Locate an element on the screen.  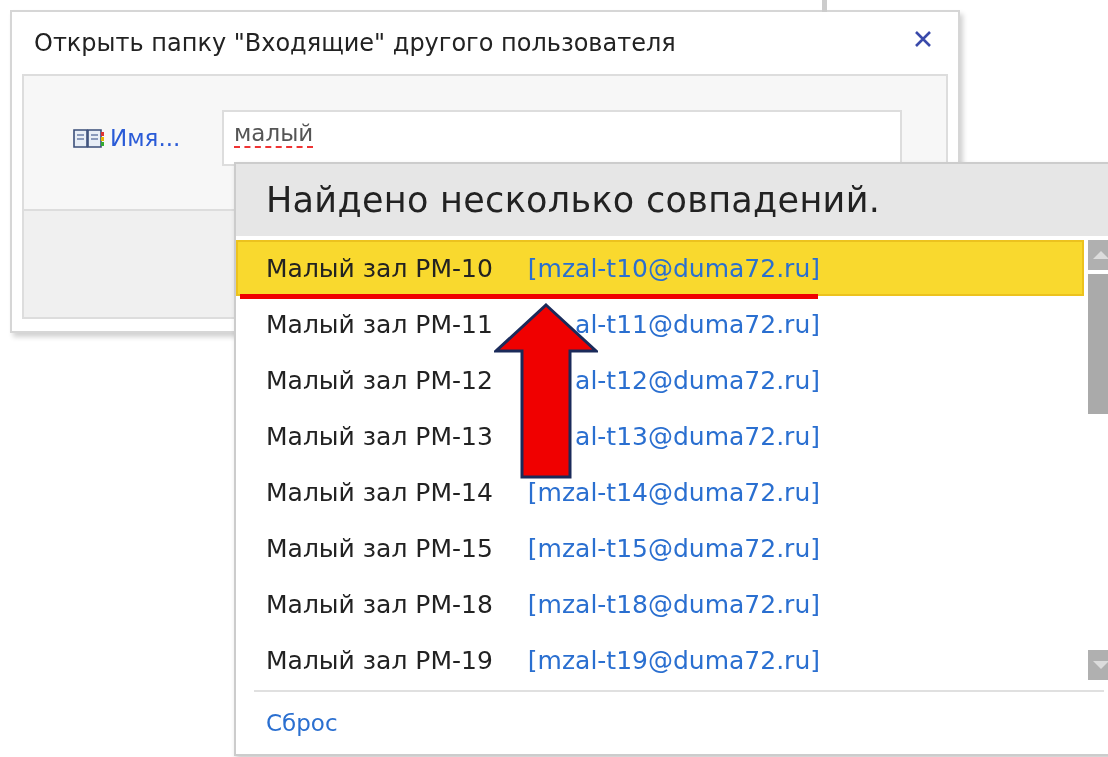
suggestion-item: Малый зал РМ-19 [mzal-t19@duma72.ru] is located at coordinates (660, 660).